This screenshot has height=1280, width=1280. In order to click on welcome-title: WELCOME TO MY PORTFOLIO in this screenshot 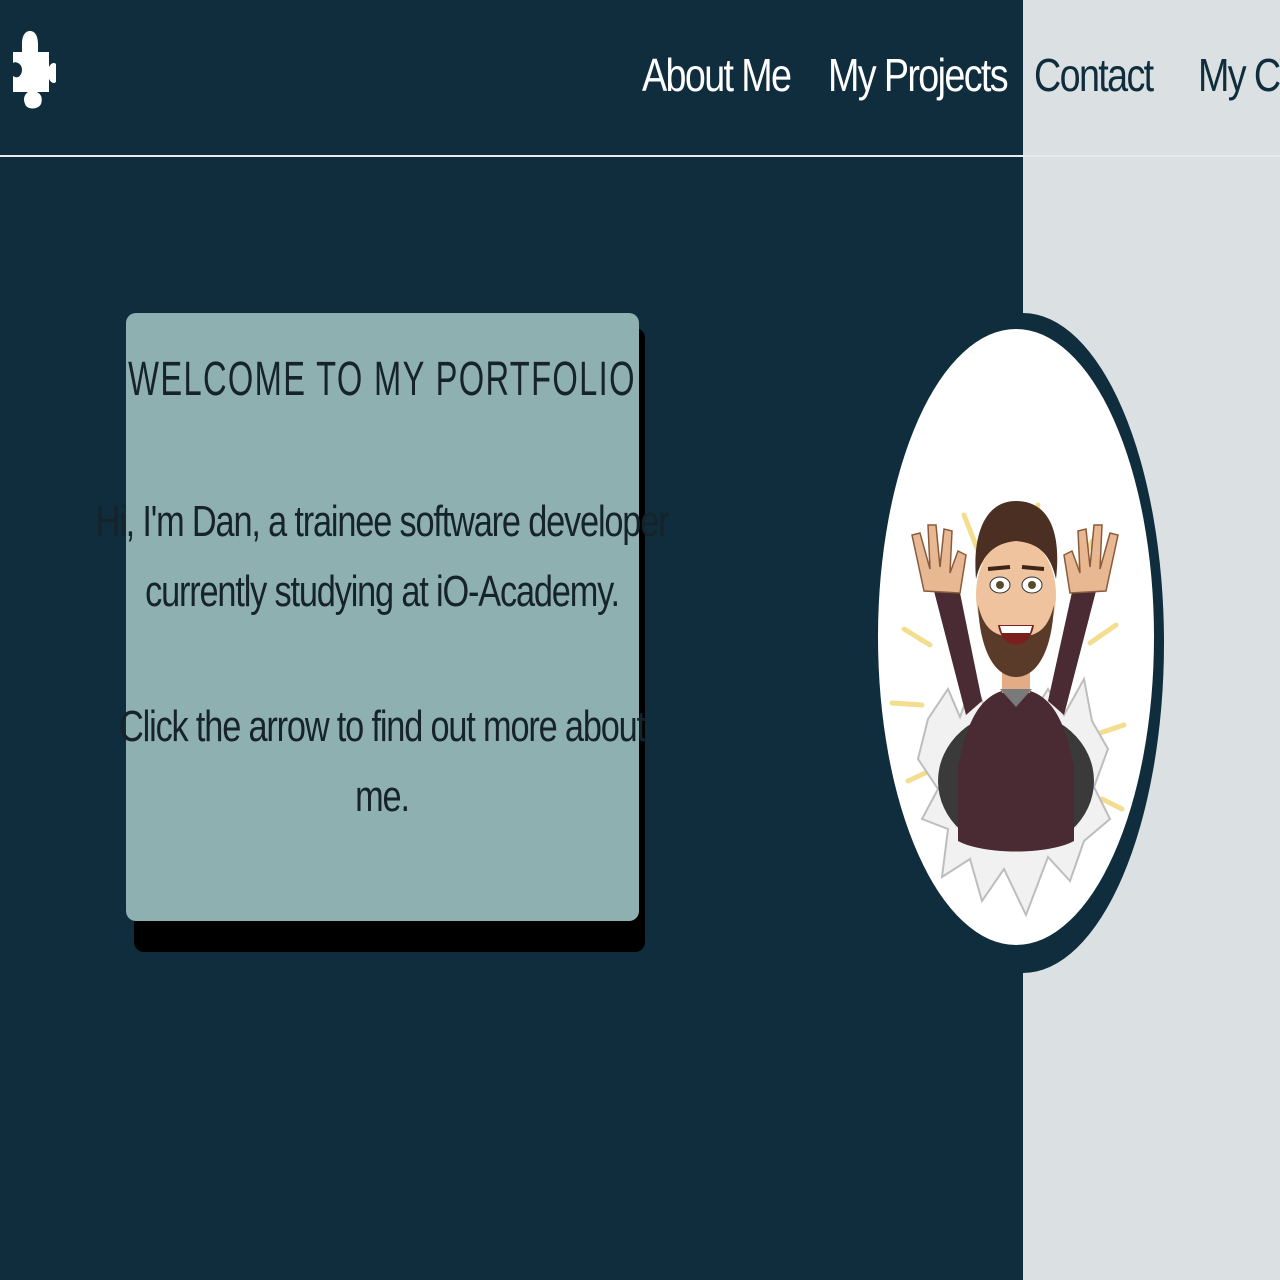, I will do `click(382, 379)`.